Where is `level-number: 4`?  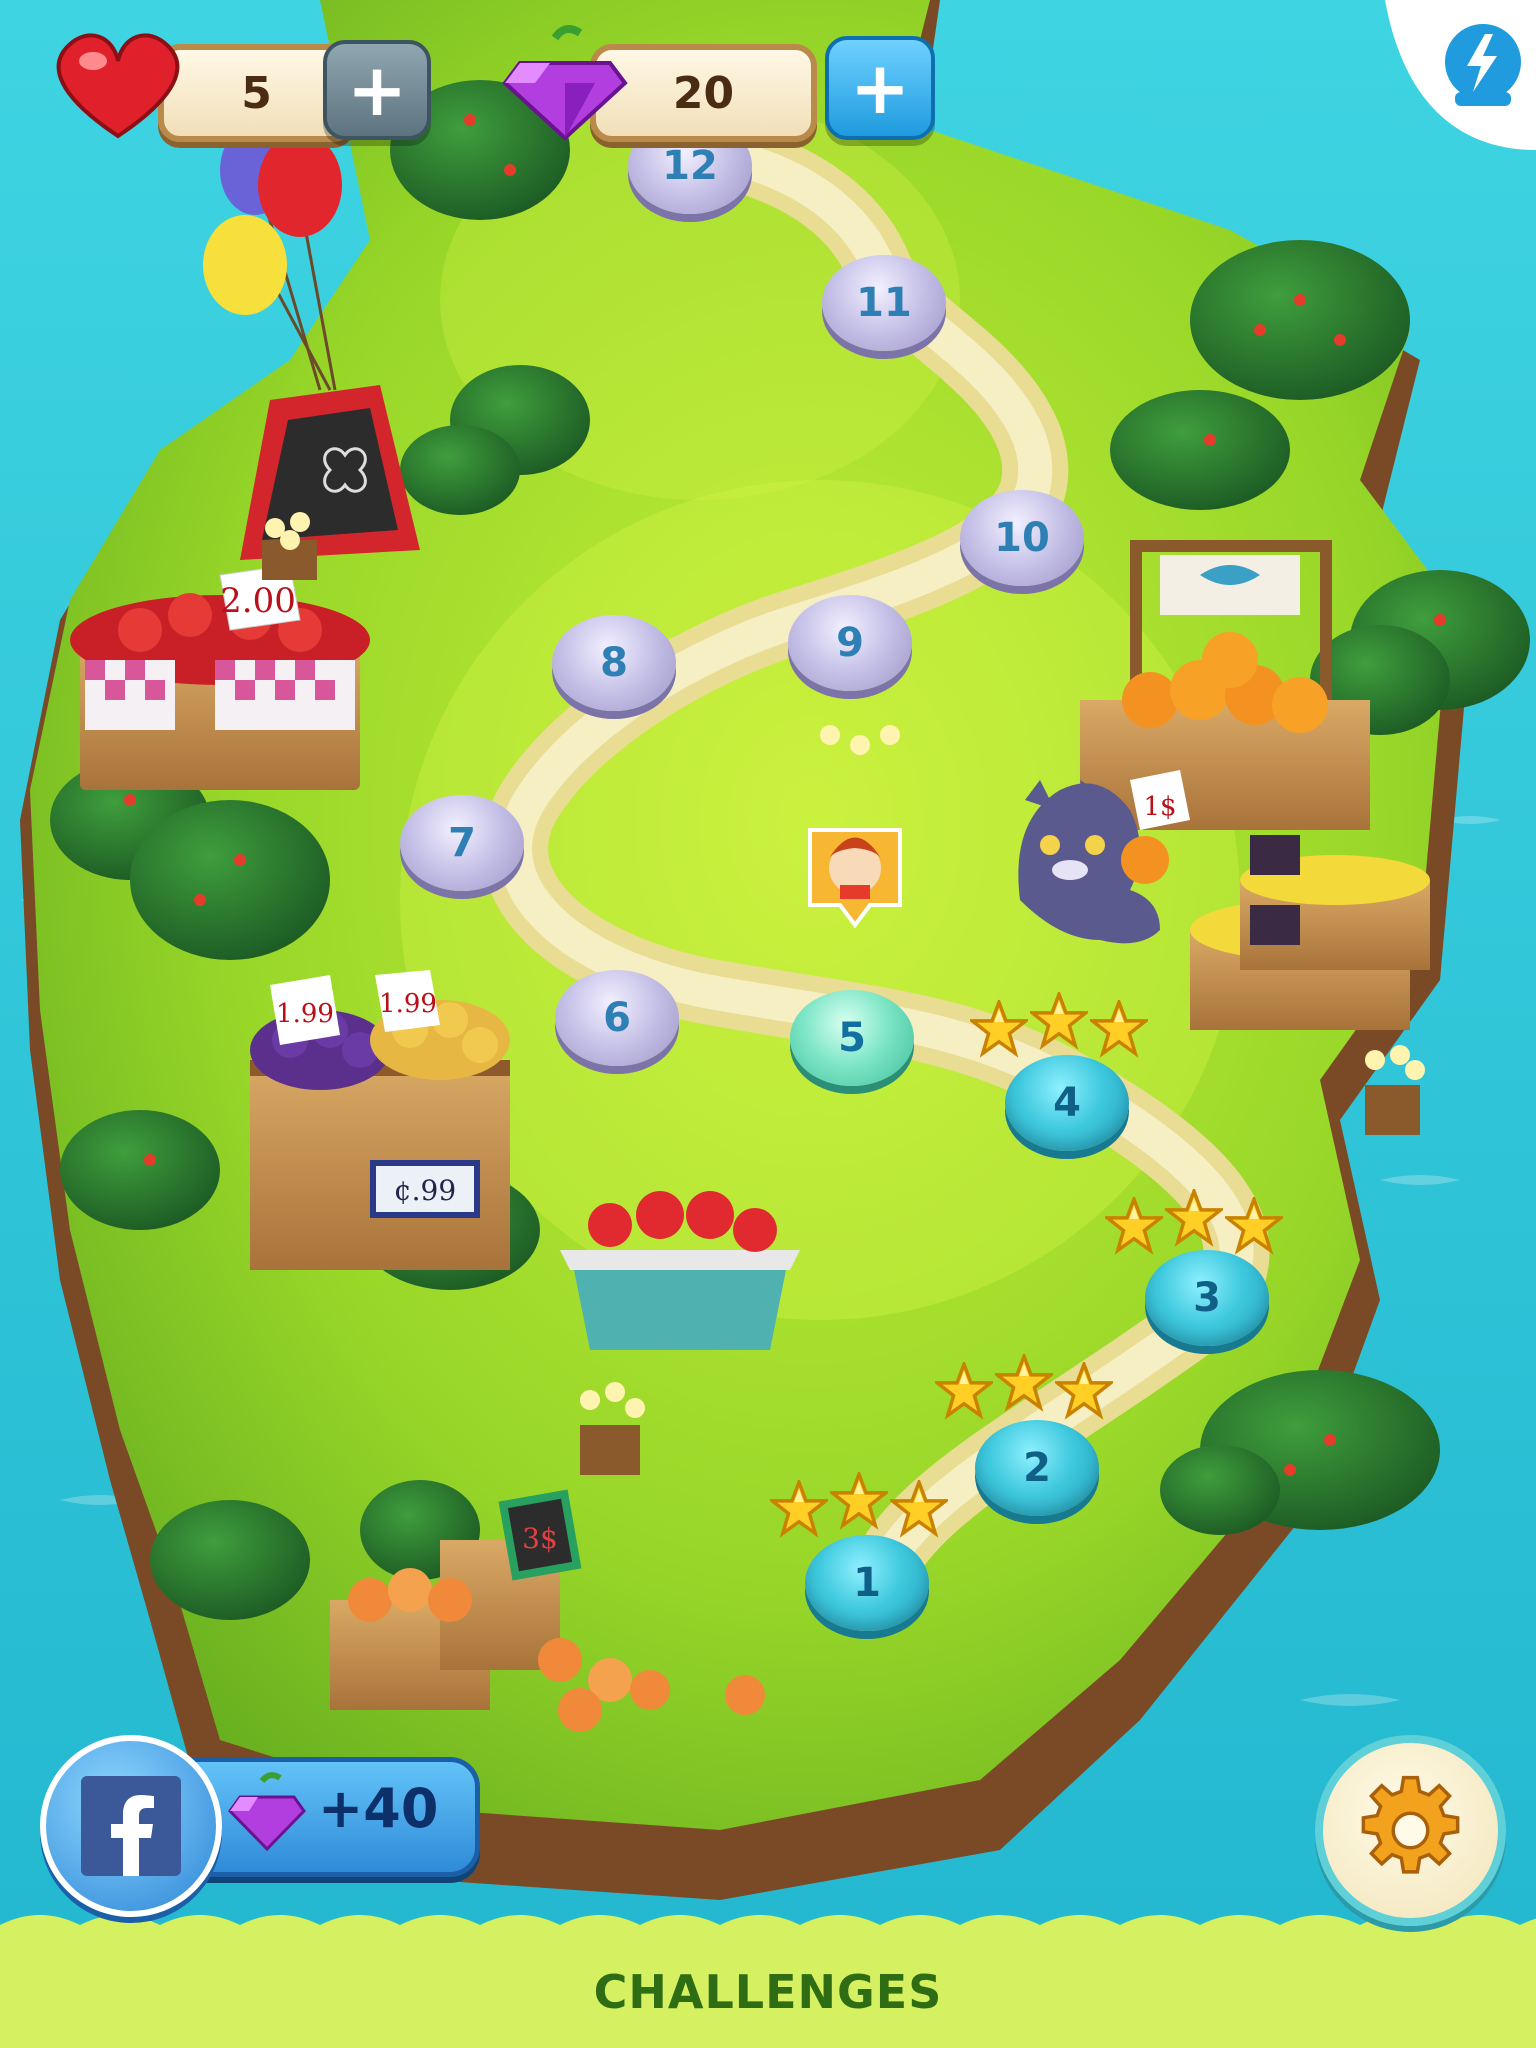
level-number: 4 is located at coordinates (1067, 1103).